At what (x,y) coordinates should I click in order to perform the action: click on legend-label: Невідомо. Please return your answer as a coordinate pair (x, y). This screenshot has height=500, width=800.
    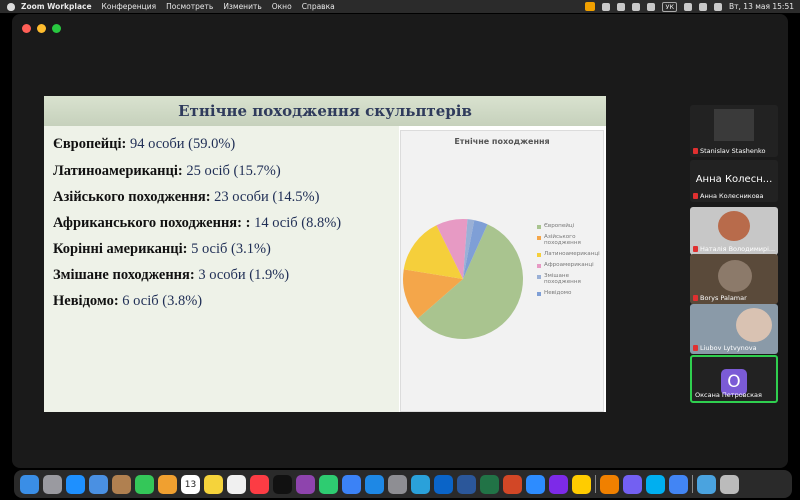
    Looking at the image, I should click on (558, 293).